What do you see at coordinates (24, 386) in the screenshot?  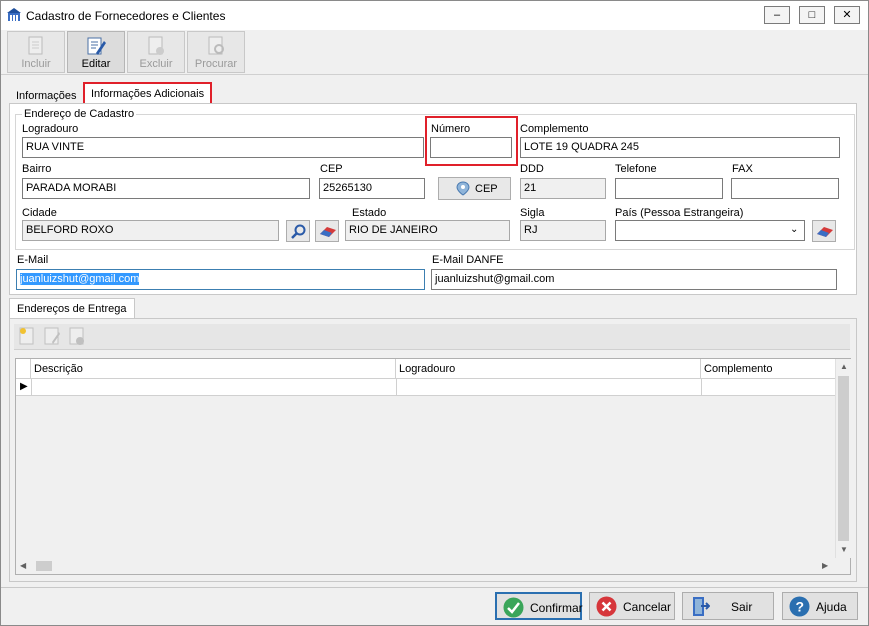 I see `current-row-arrow-icon: ▶` at bounding box center [24, 386].